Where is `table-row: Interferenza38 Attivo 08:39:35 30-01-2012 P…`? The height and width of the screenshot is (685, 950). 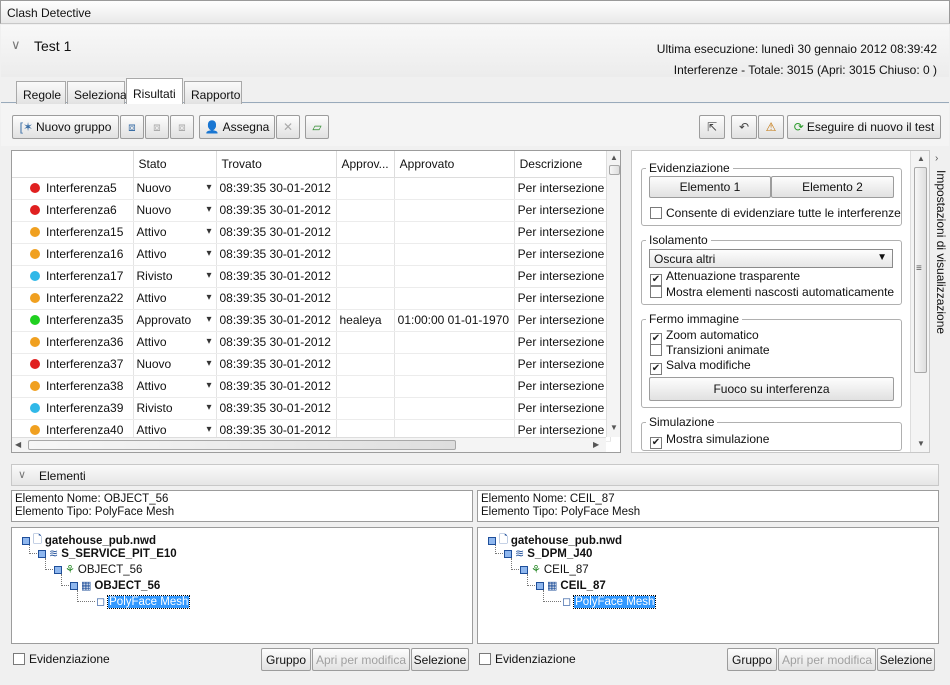 table-row: Interferenza38 Attivo 08:39:35 30-01-2012 P… is located at coordinates (311, 386).